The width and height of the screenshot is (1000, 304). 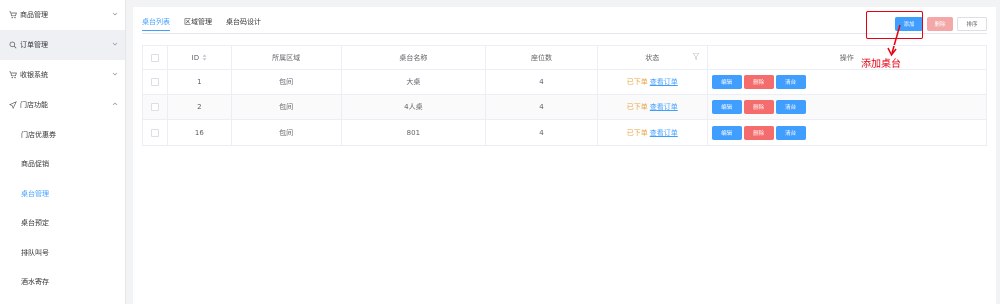 I want to click on table-row: 2 包间 4人桌 4 已下单 查看订单 编辑 删除 清台, so click(x=564, y=107).